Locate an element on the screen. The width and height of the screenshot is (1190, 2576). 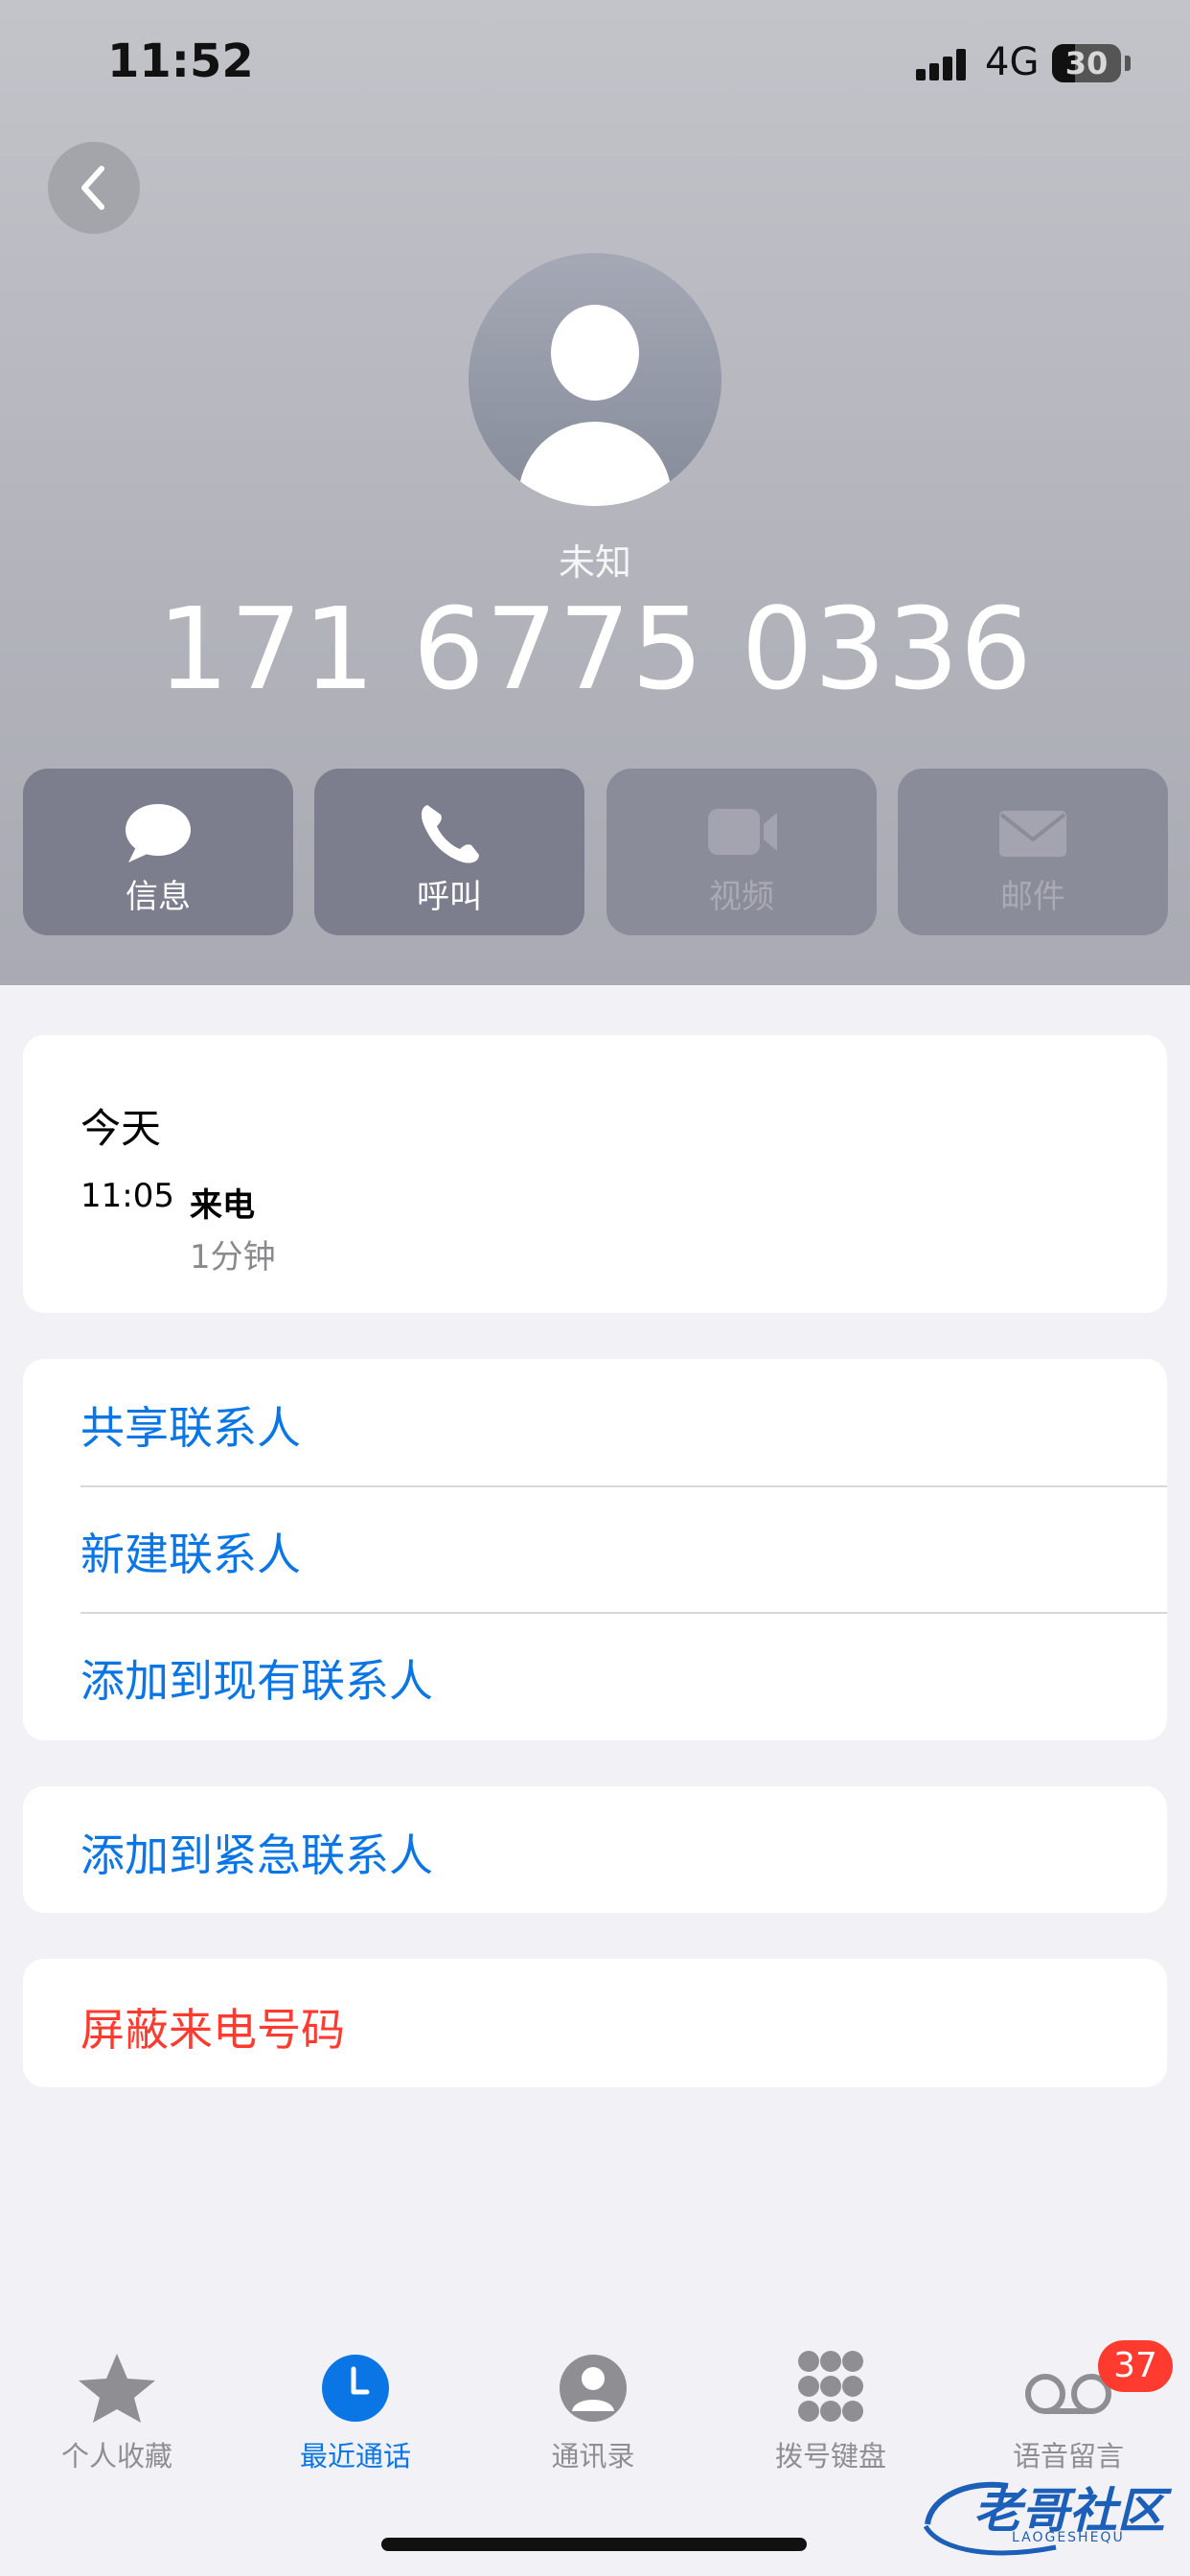
envelope-icon is located at coordinates (1033, 834).